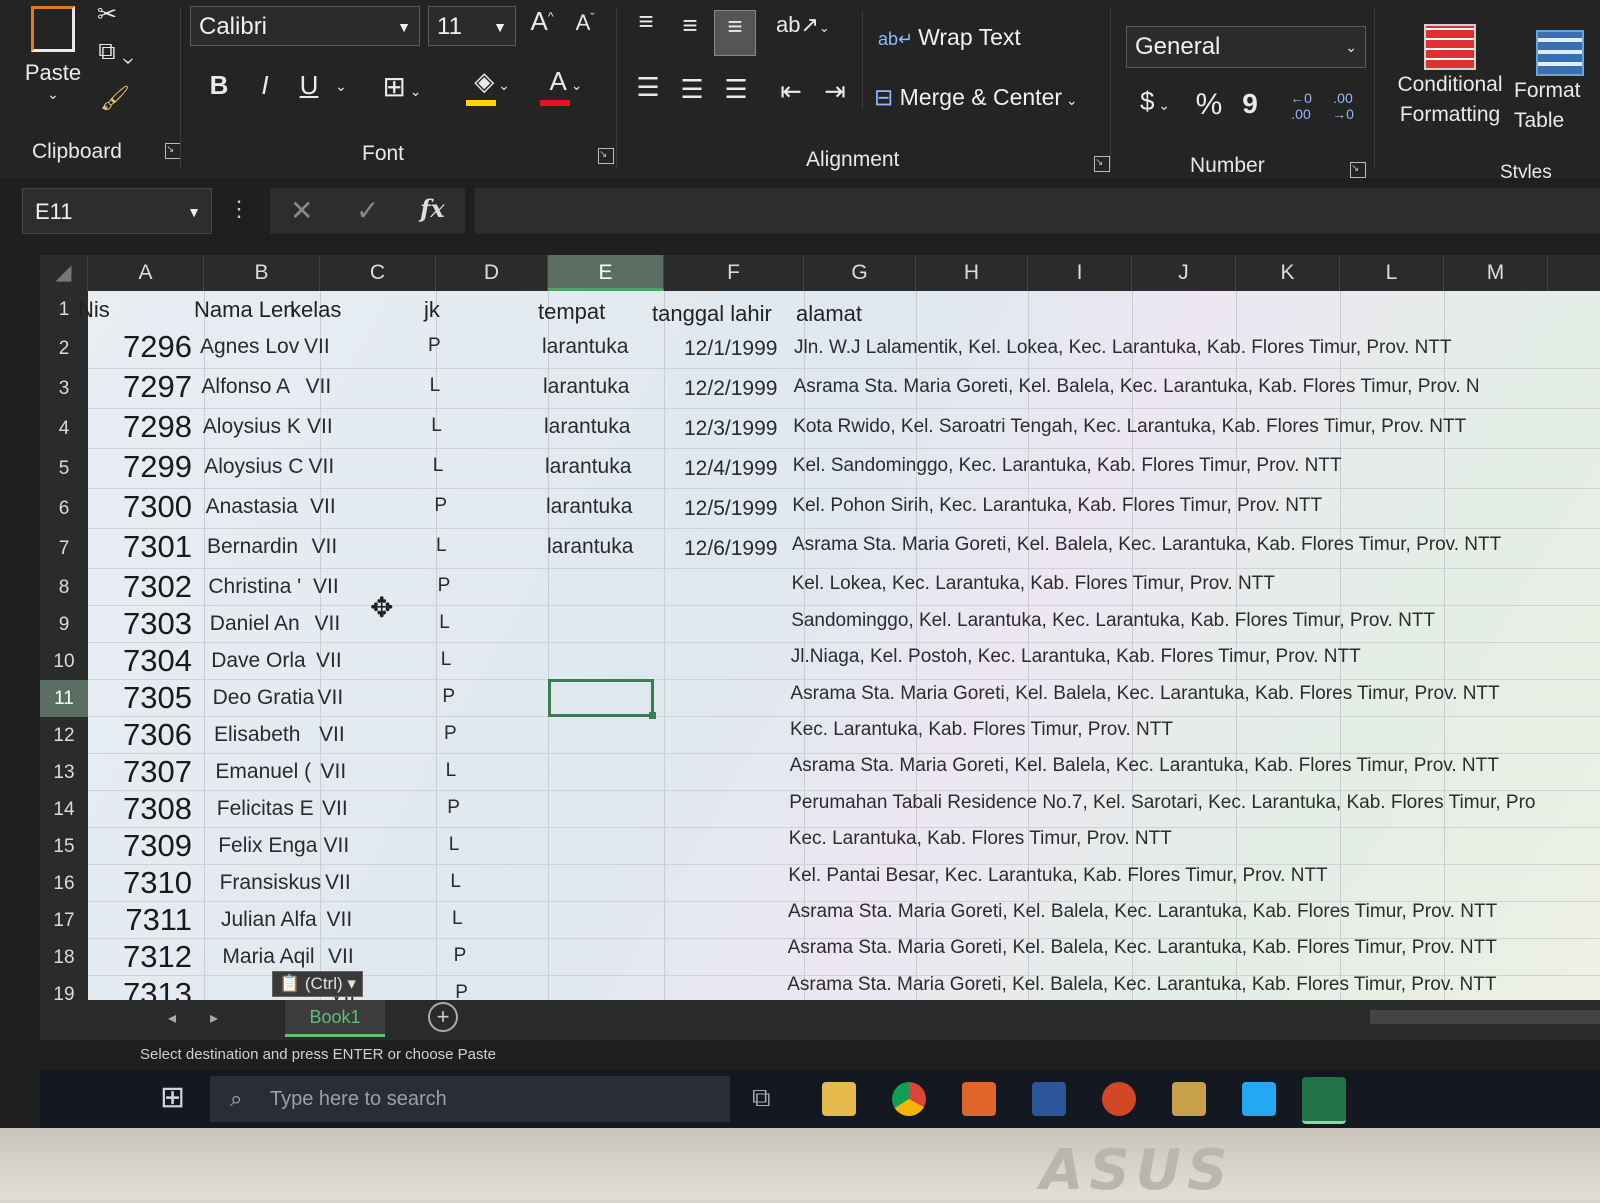 The height and width of the screenshot is (1203, 1600). Describe the element at coordinates (1246, 47) in the screenshot. I see `number-format-combo: General ⌄` at that location.